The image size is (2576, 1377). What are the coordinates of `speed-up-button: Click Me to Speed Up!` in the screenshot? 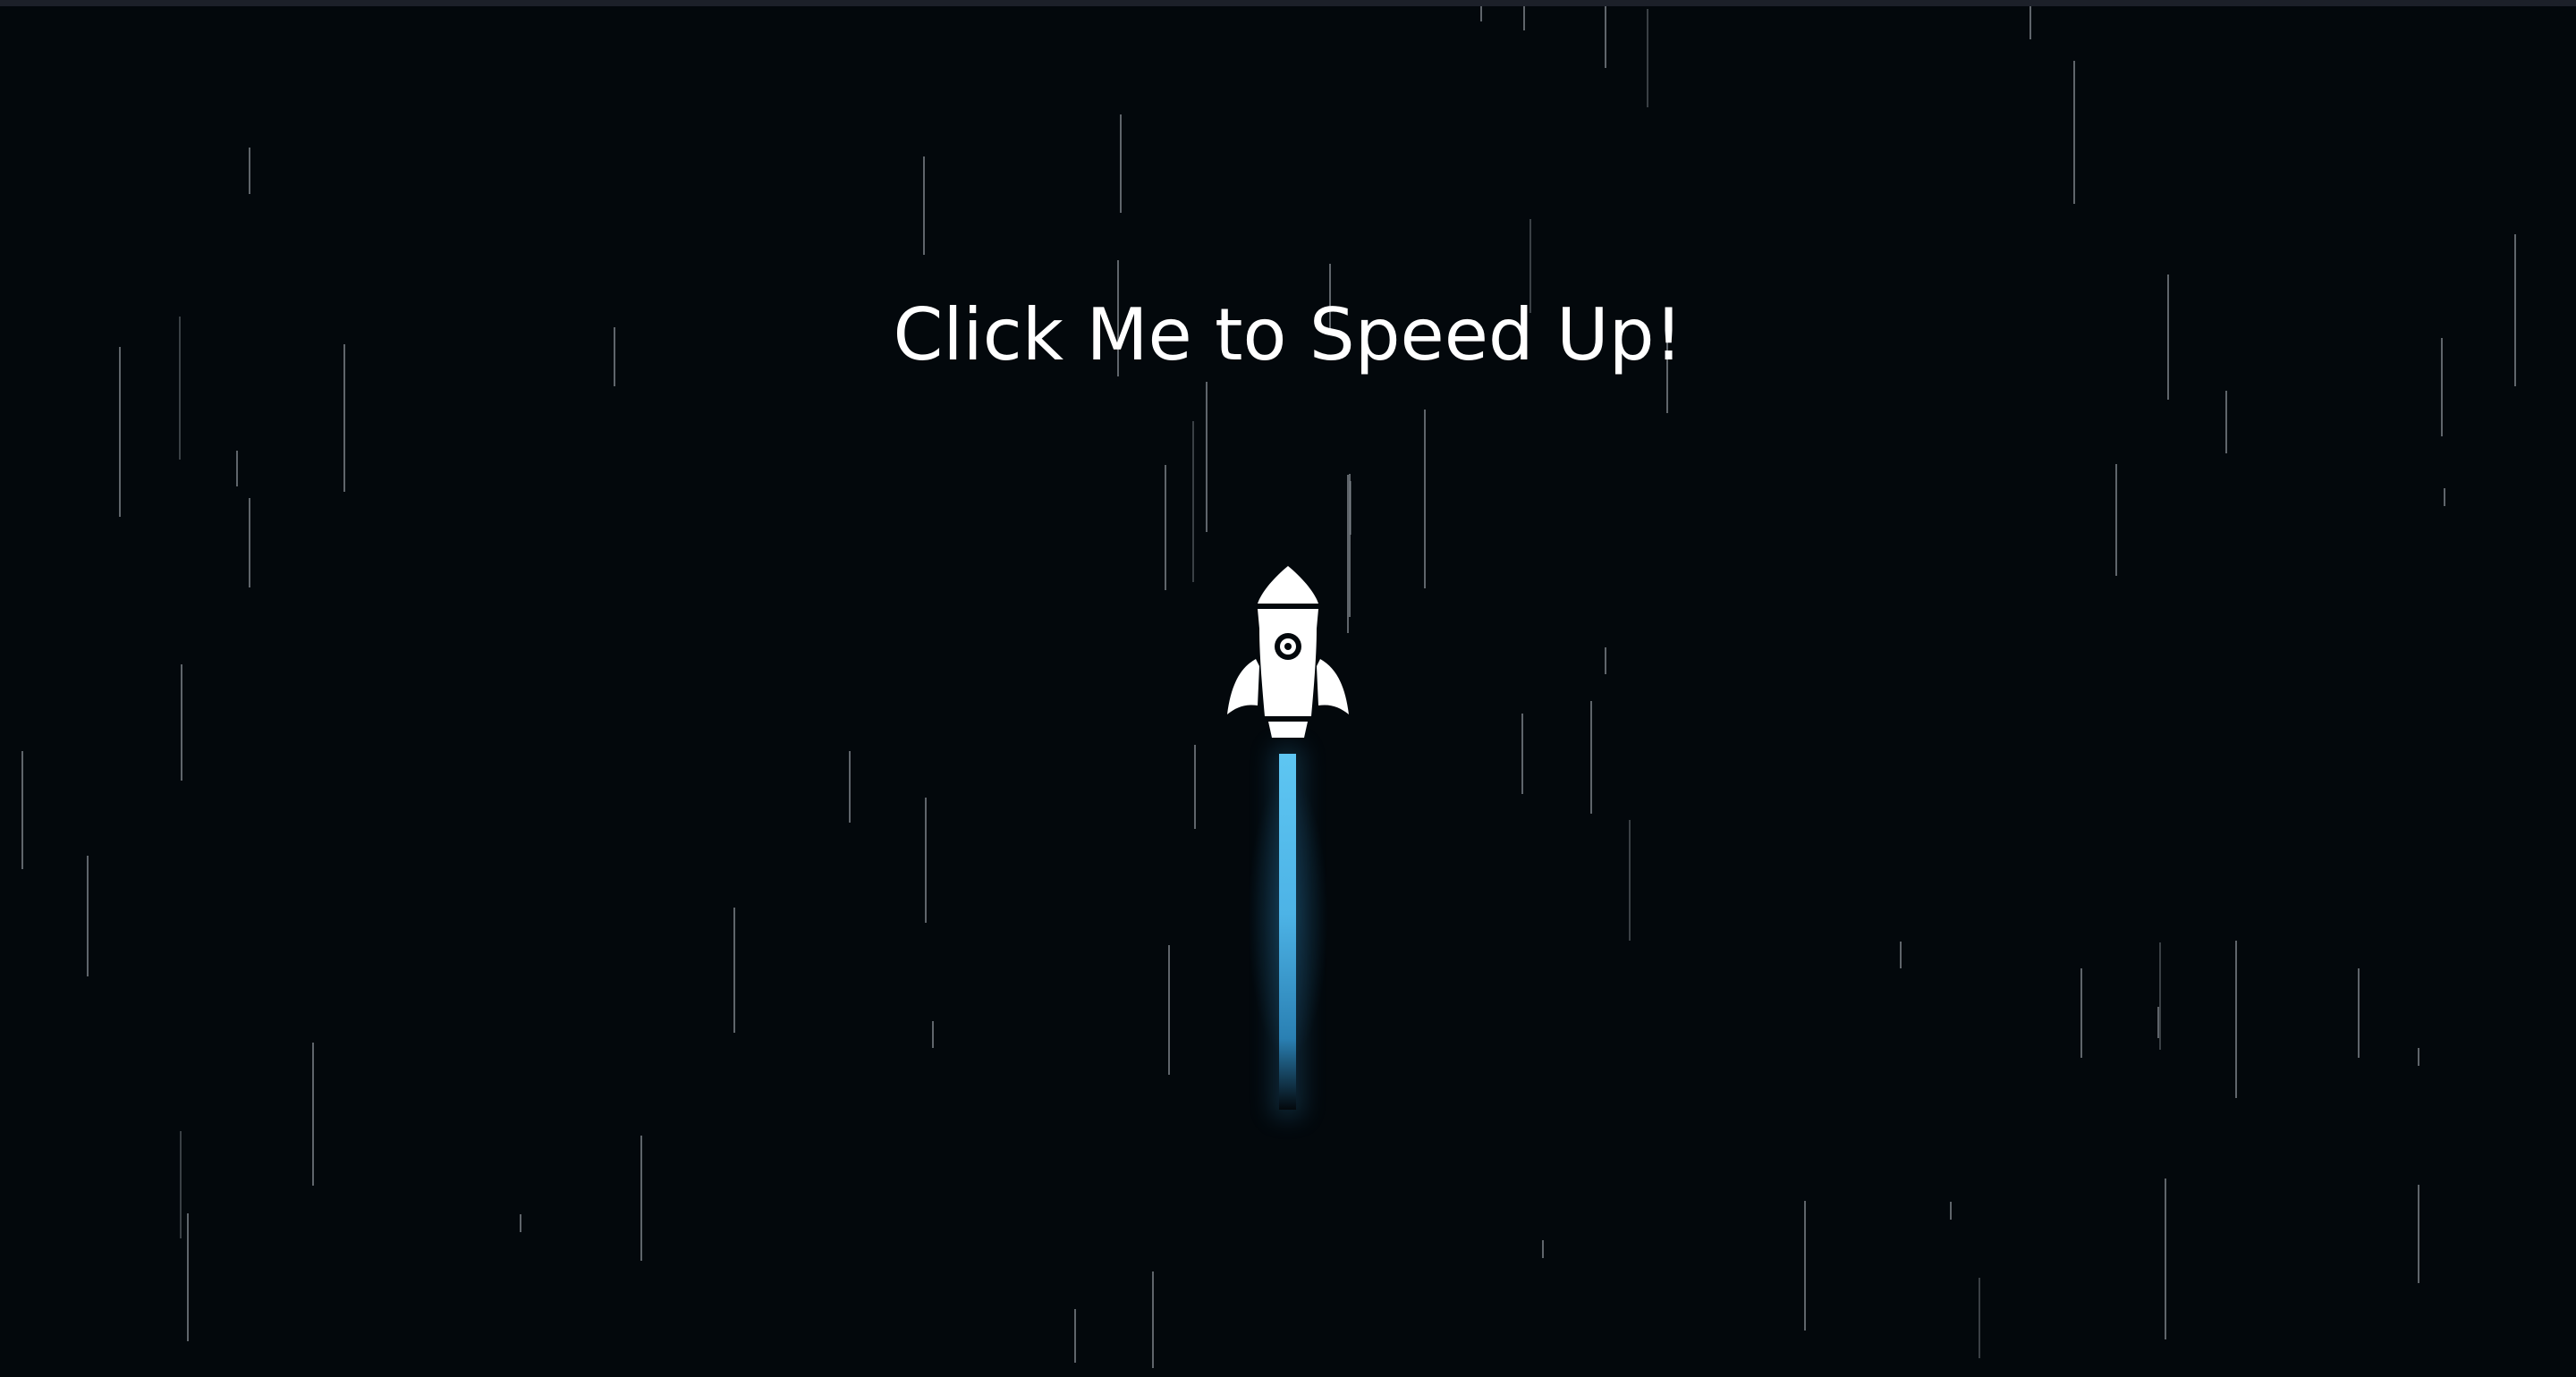 It's located at (1288, 335).